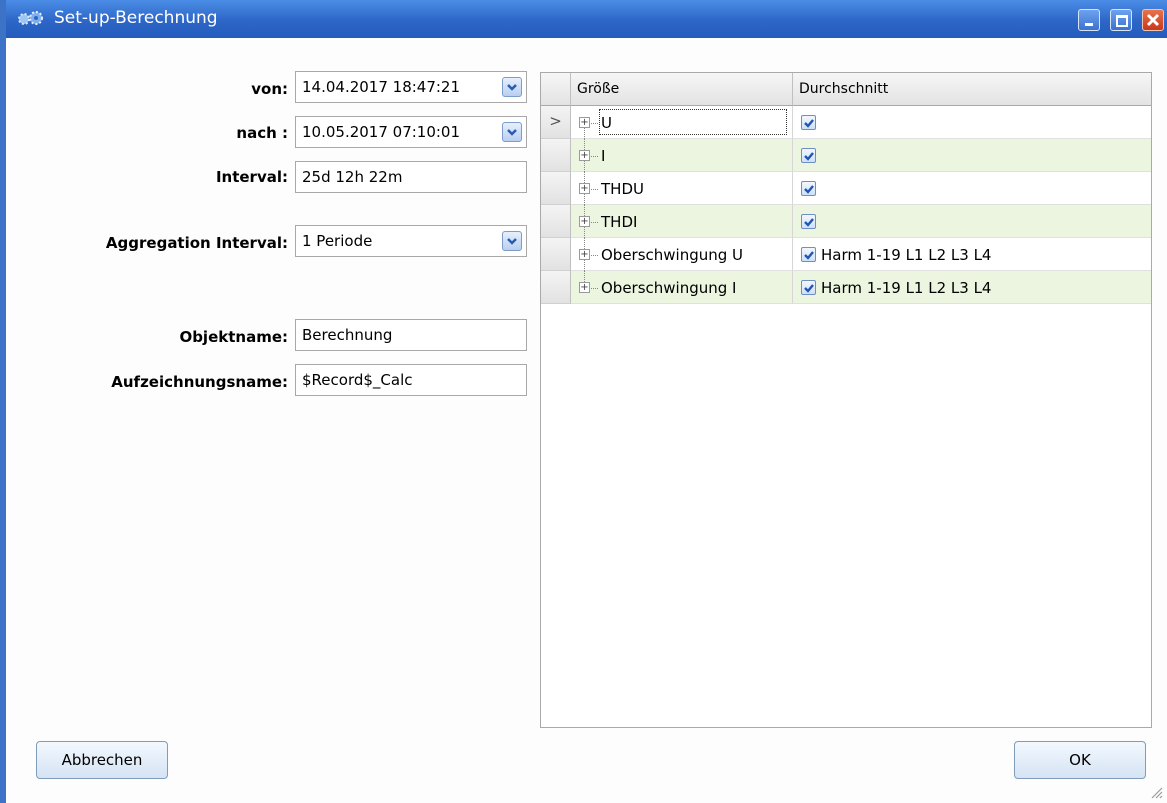 This screenshot has width=1167, height=803. Describe the element at coordinates (233, 337) in the screenshot. I see `objektname-label: Objektname:` at that location.